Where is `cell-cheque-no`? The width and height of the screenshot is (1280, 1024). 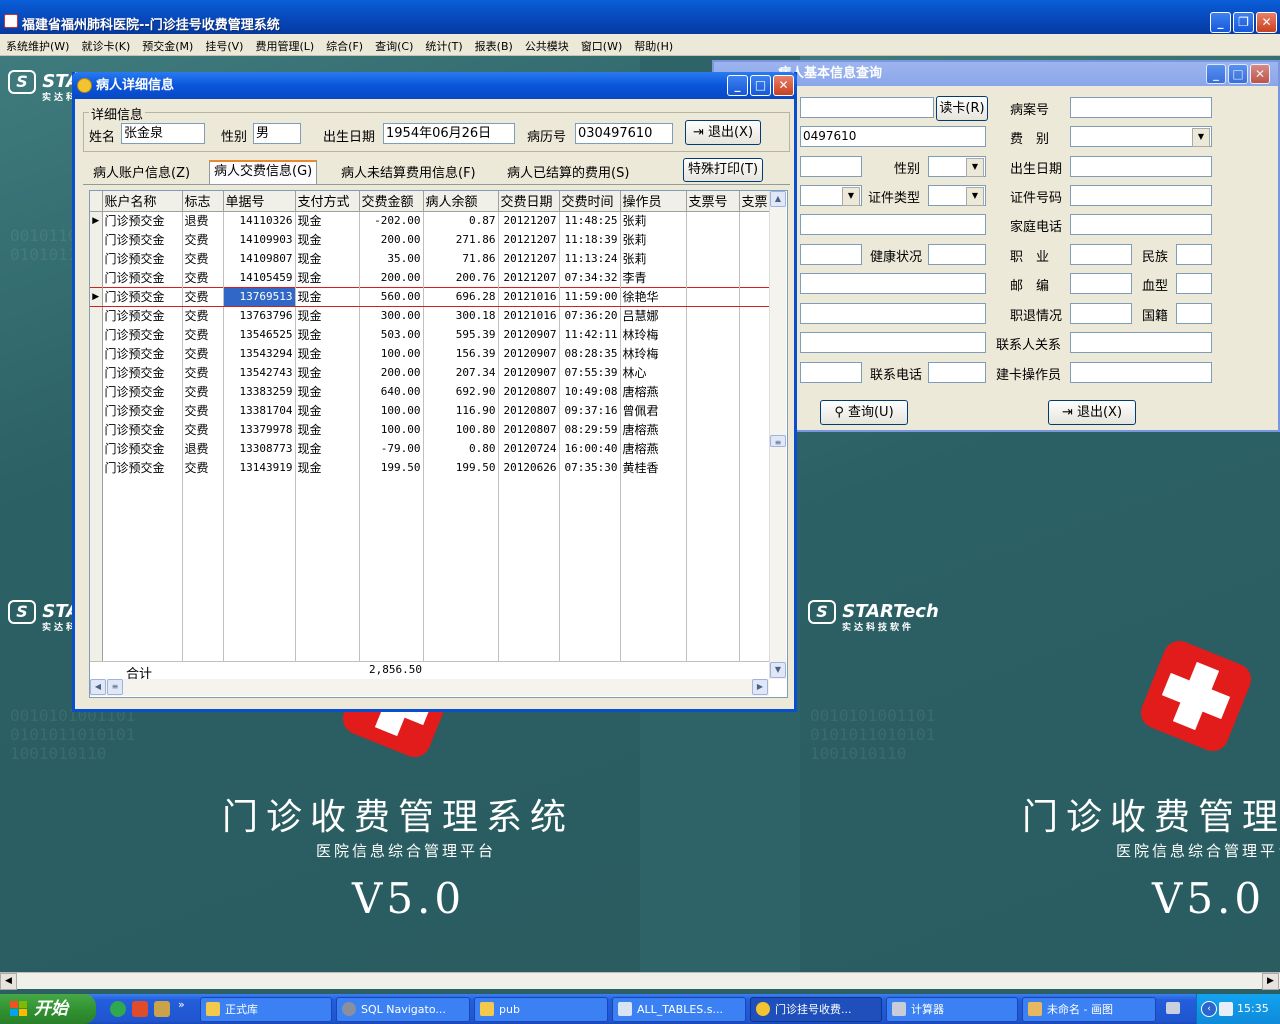 cell-cheque-no is located at coordinates (713, 448).